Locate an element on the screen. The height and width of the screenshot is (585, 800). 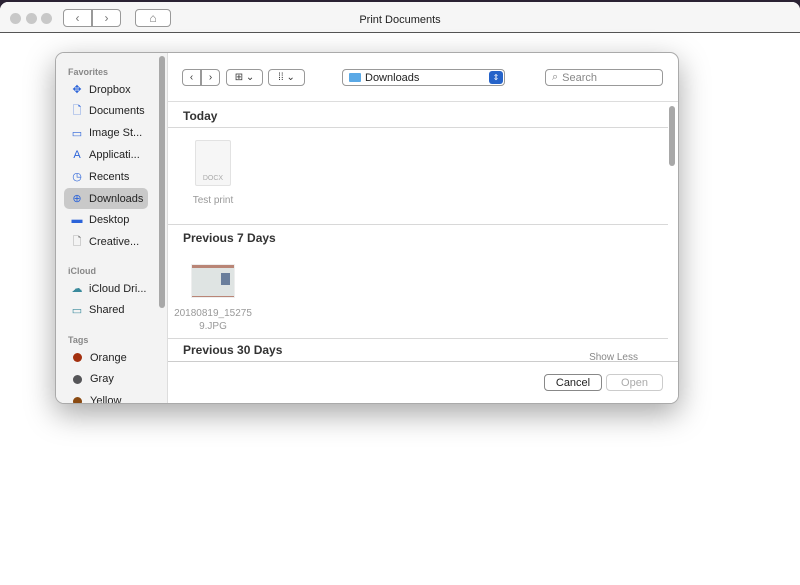
forward-button: › is located at coordinates (210, 77).